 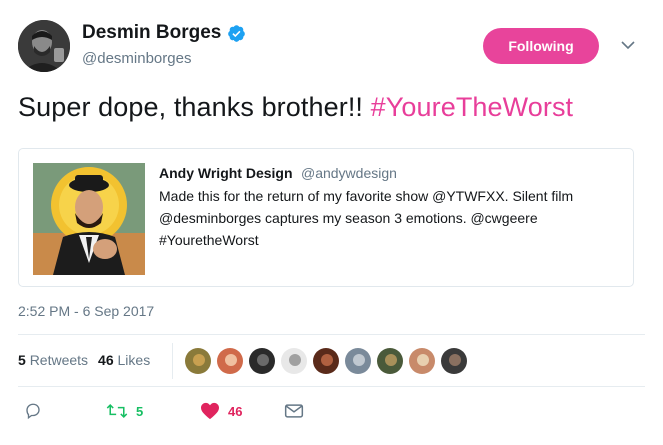 I want to click on retweet-button: 5, so click(x=124, y=411).